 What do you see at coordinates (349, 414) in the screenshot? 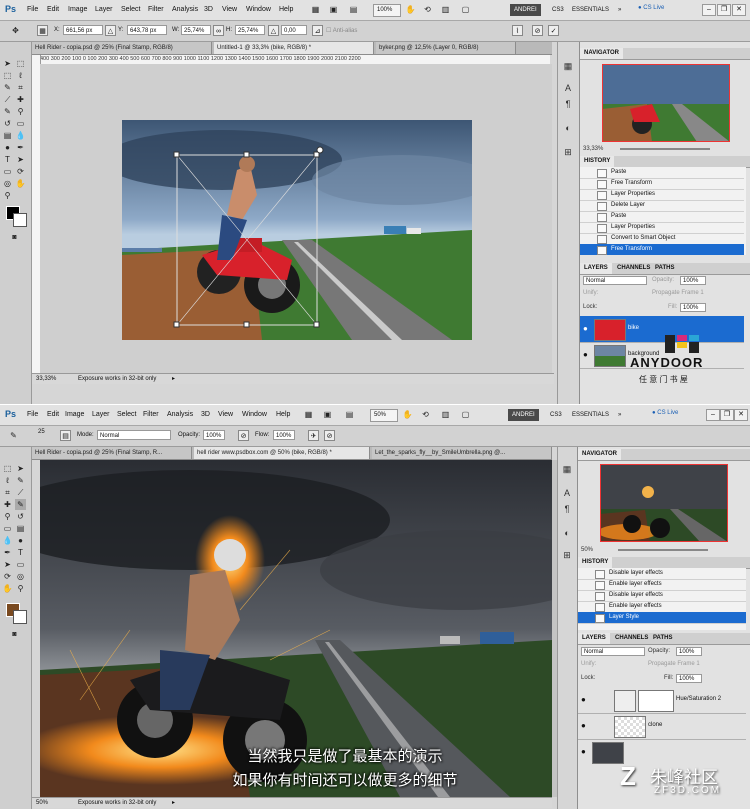
I see `view-extras-icon: ▤` at bounding box center [349, 414].